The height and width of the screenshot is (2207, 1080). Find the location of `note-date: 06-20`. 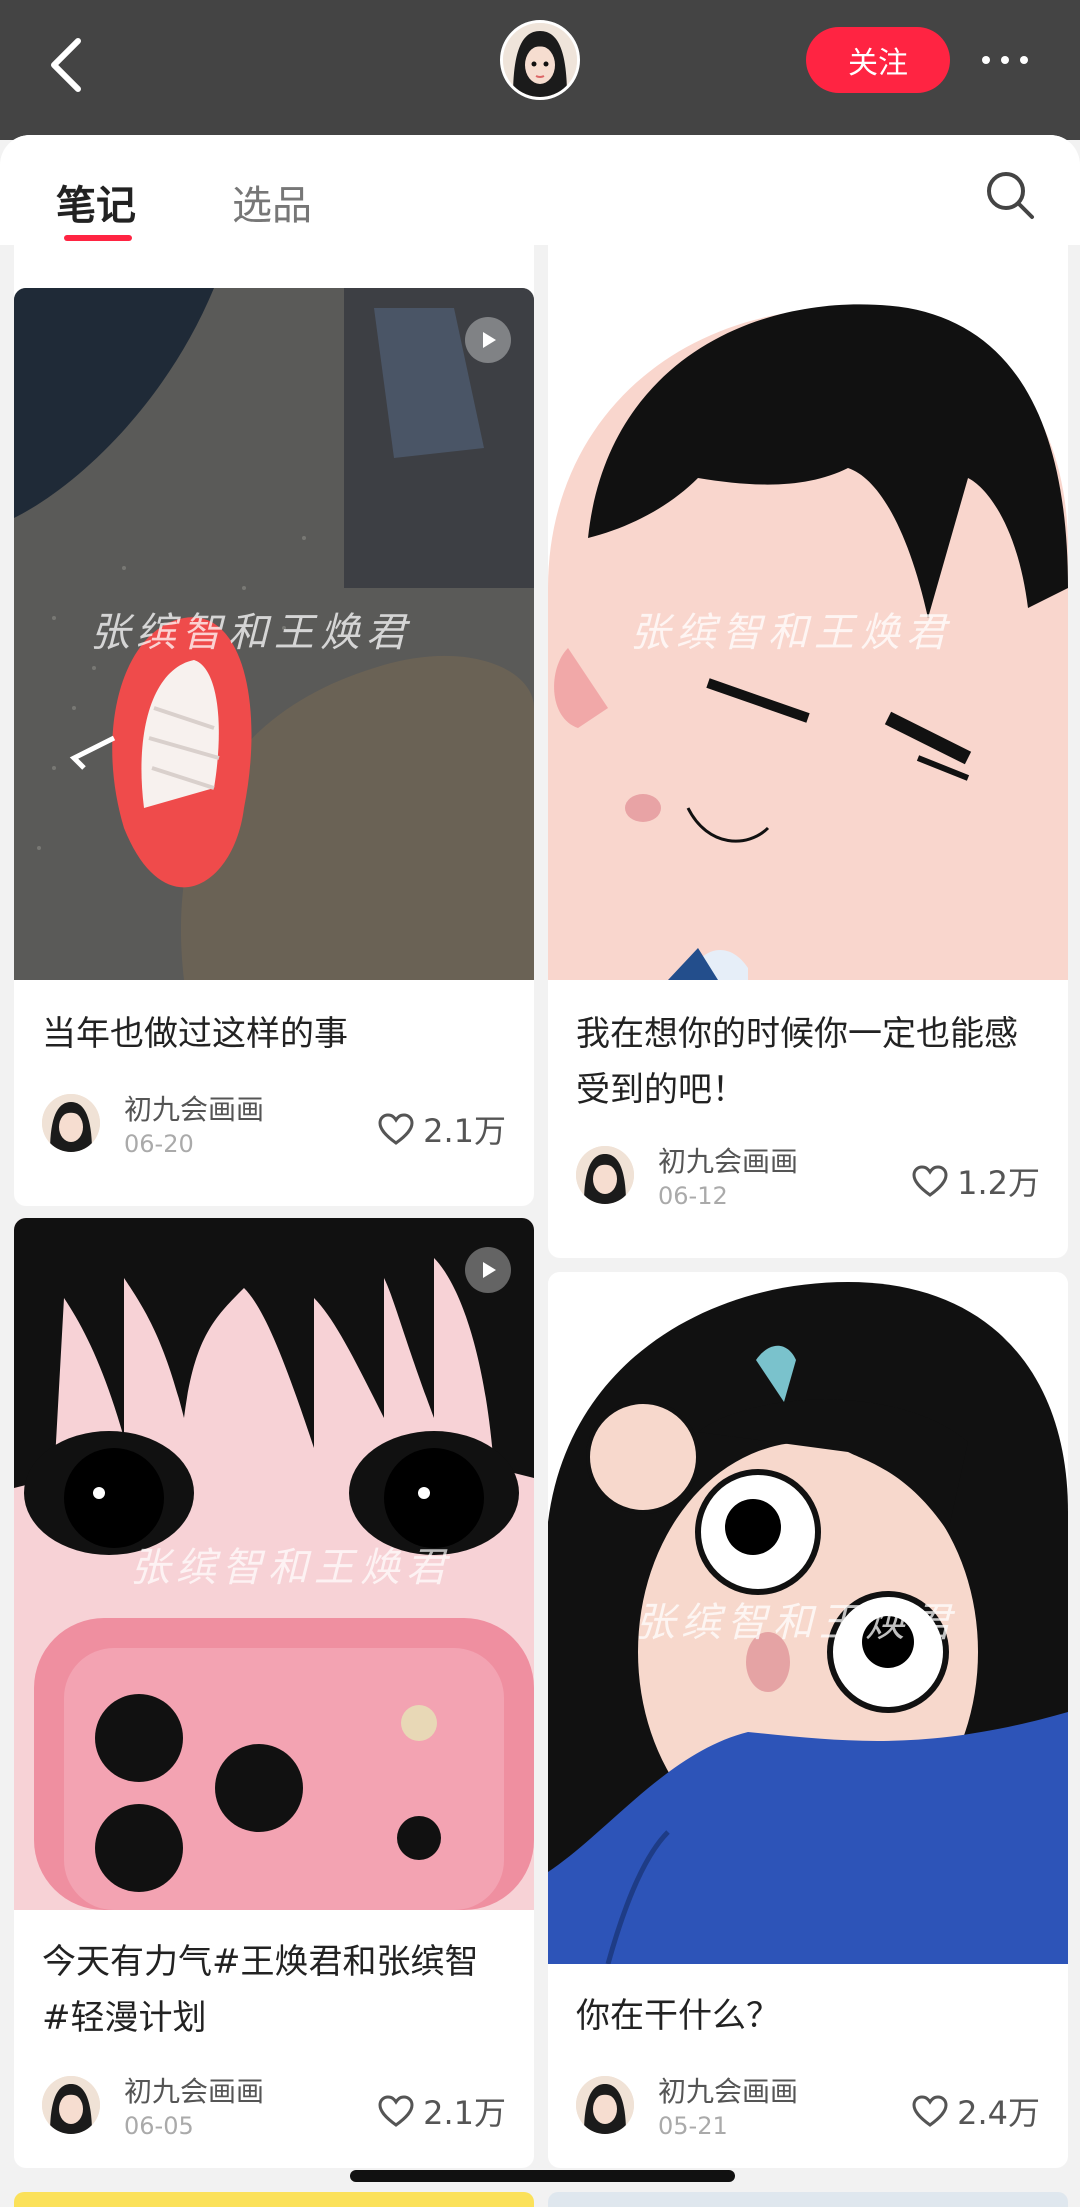

note-date: 06-20 is located at coordinates (159, 1144).